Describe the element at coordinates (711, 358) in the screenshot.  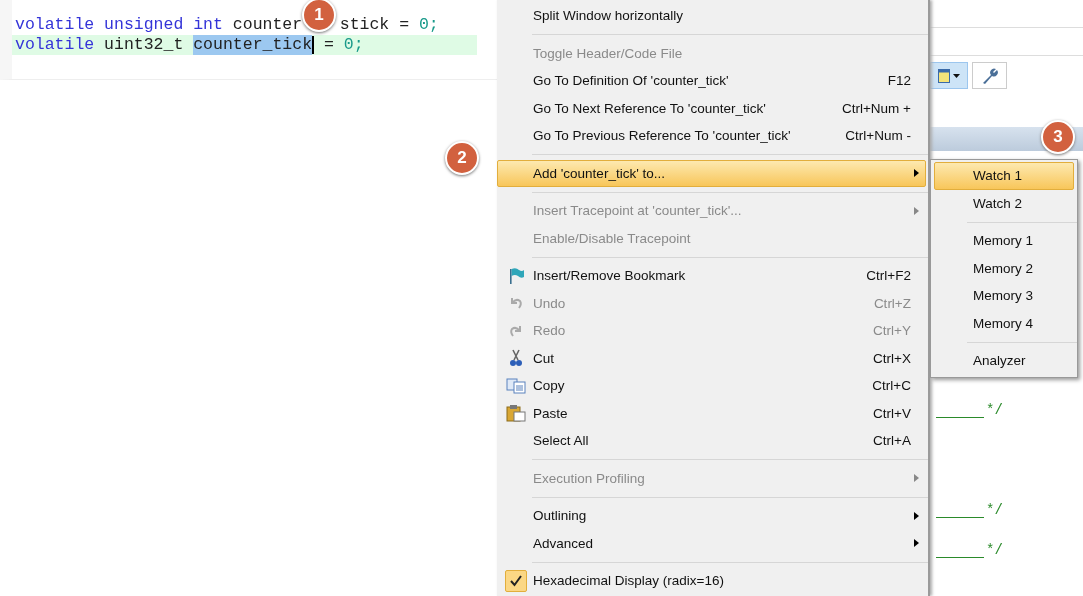
I see `menu-item: Cut Ctrl+X` at that location.